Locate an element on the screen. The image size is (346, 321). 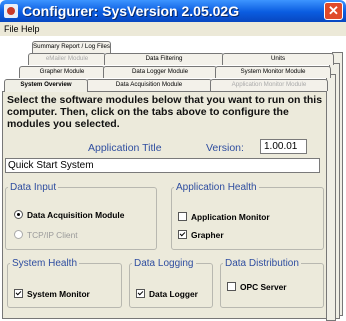
opc-server-label: OPC Server is located at coordinates (263, 287).